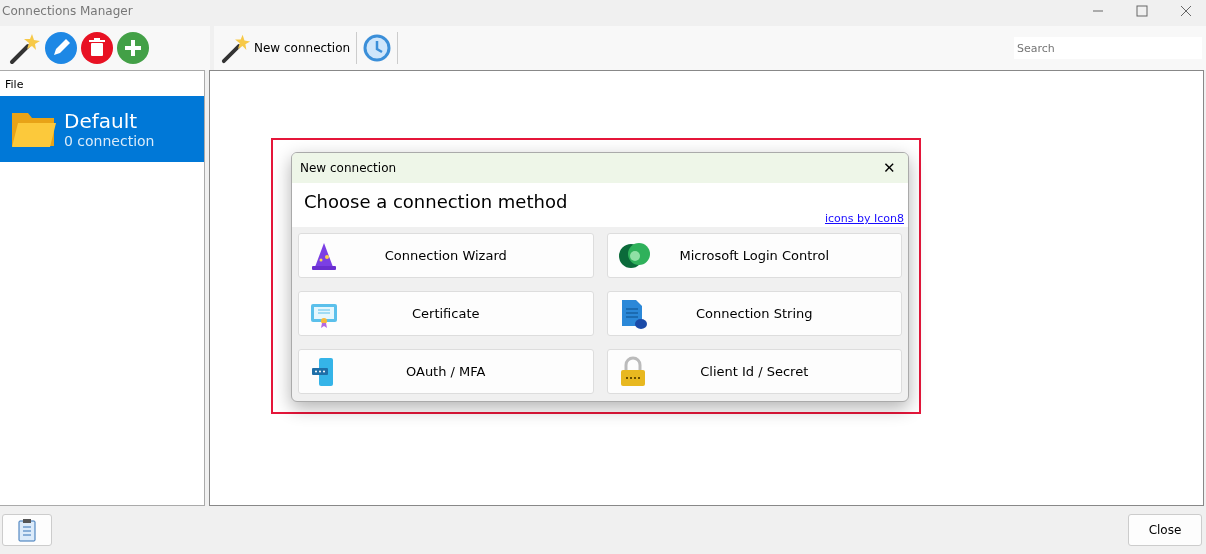  I want to click on sidebar-header: File, so click(14, 85).